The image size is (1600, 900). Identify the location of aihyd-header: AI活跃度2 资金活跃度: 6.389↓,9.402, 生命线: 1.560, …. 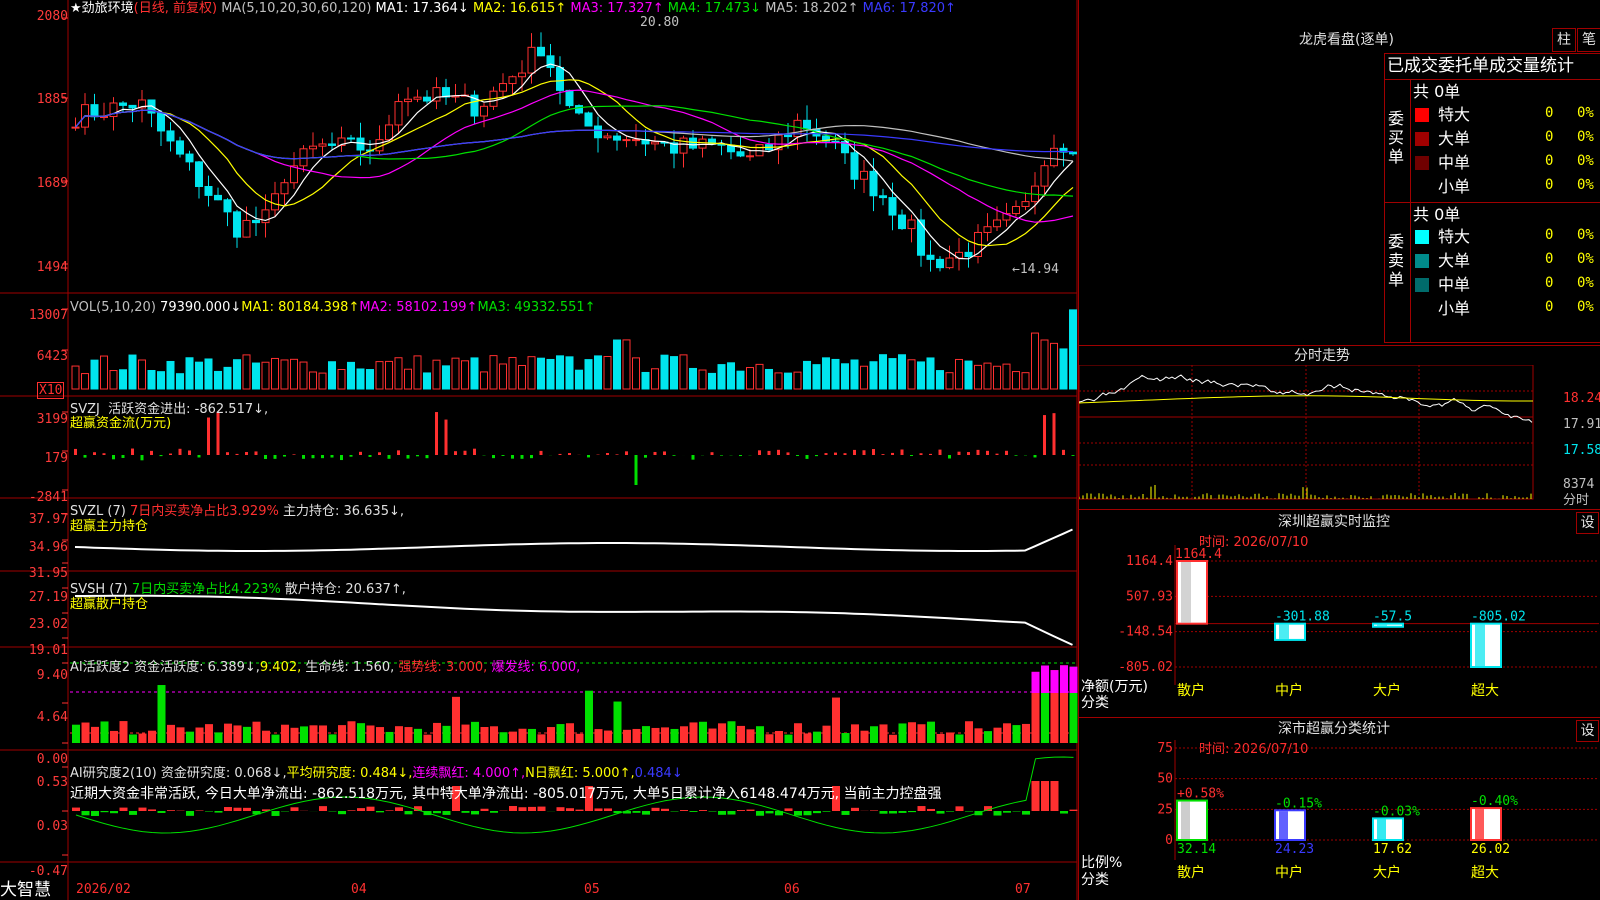
(325, 667).